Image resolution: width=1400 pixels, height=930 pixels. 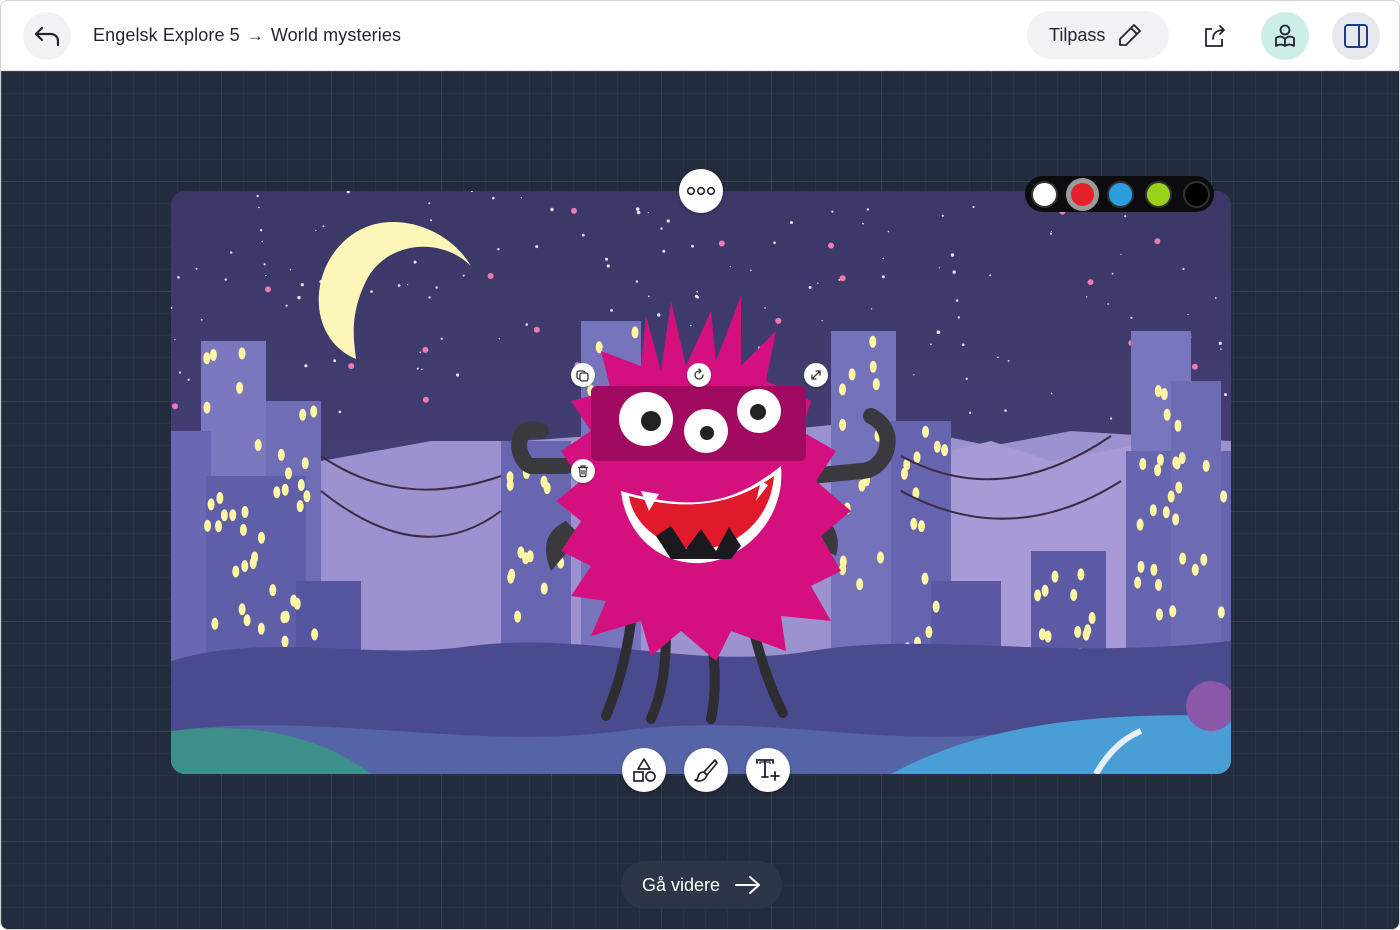 I want to click on brush-tool-button, so click(x=706, y=770).